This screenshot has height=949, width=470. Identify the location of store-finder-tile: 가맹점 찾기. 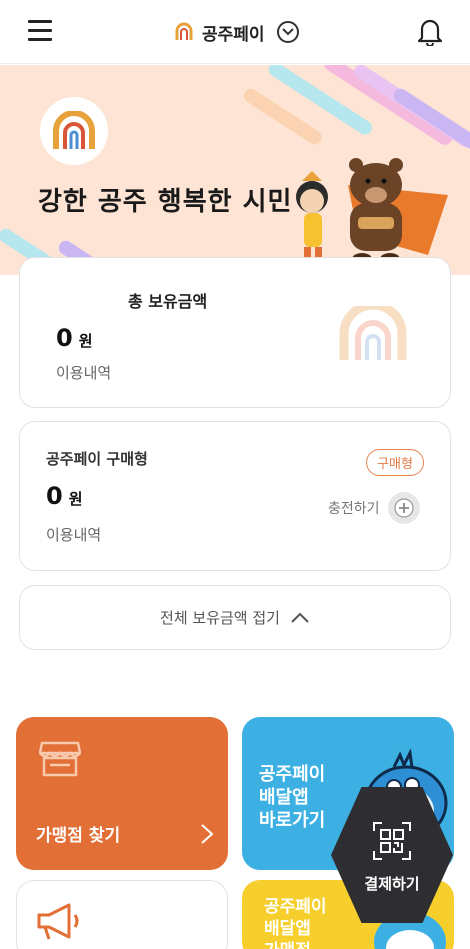
(122, 793).